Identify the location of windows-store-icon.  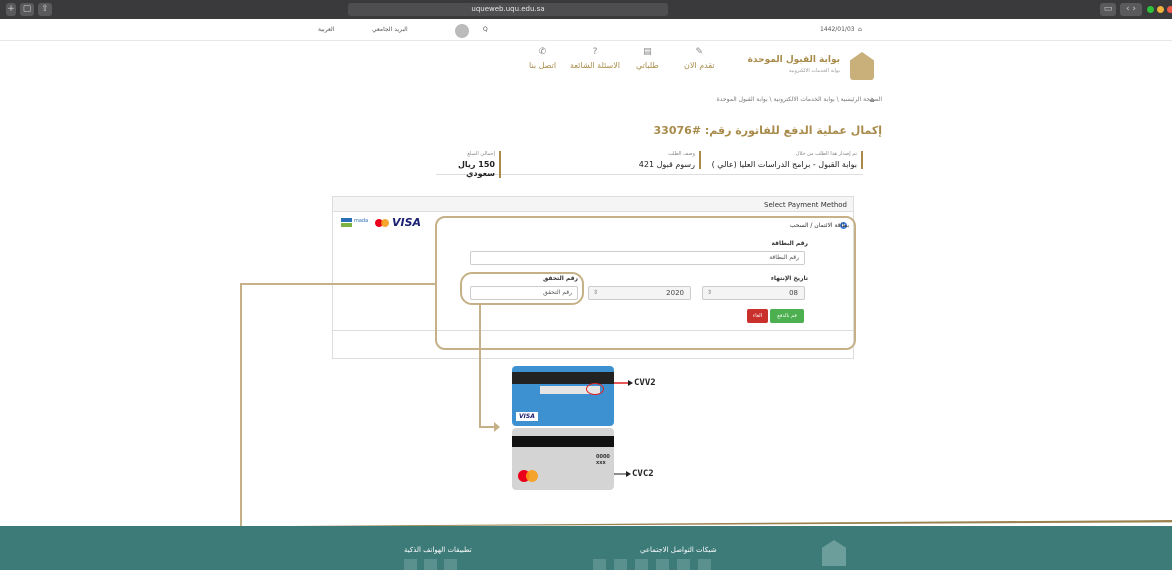
(450, 564).